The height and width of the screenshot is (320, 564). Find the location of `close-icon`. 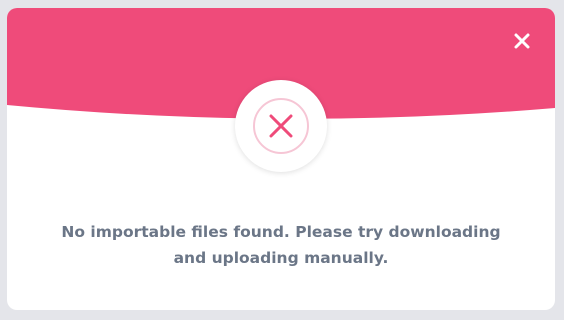

close-icon is located at coordinates (522, 41).